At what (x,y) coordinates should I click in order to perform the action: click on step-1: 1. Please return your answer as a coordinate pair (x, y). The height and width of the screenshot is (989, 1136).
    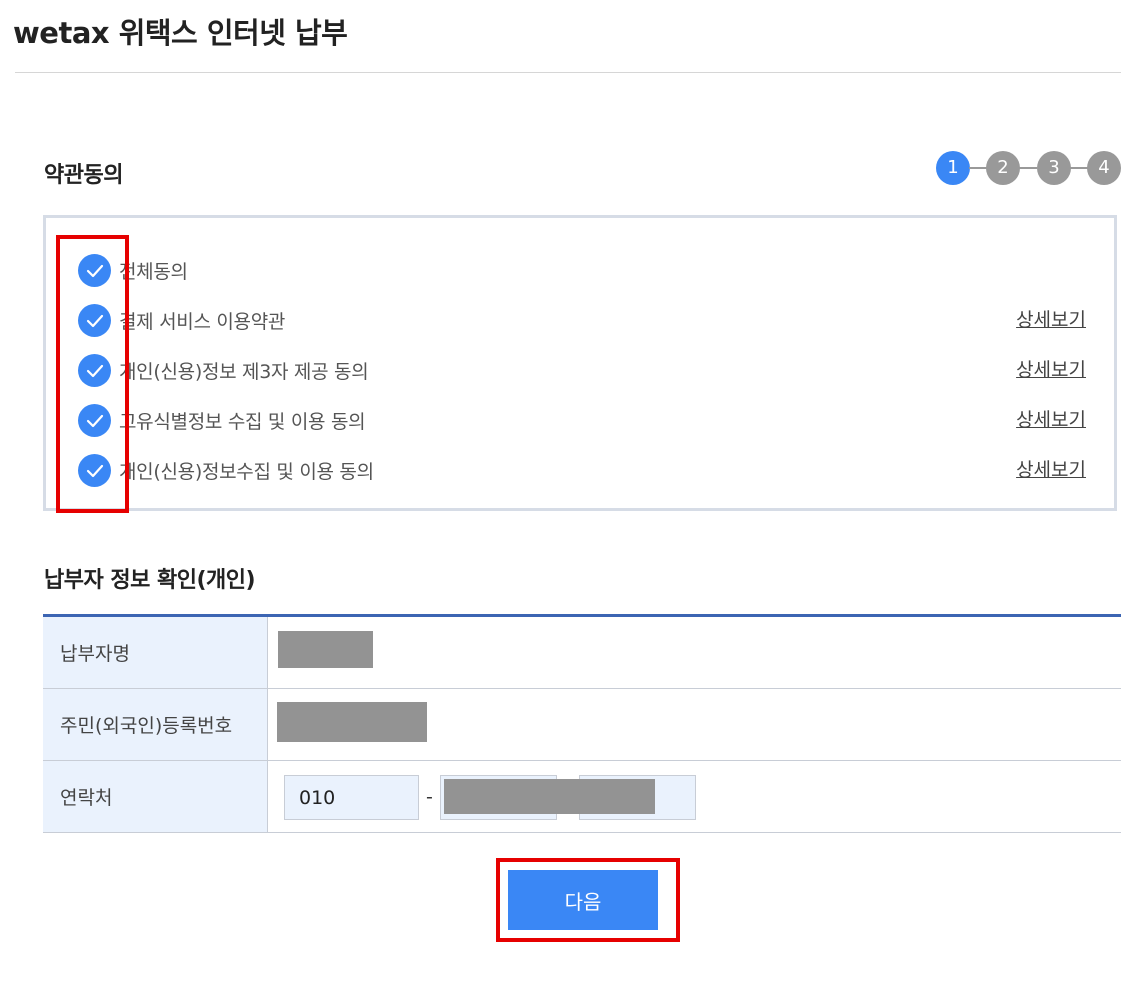
    Looking at the image, I should click on (953, 168).